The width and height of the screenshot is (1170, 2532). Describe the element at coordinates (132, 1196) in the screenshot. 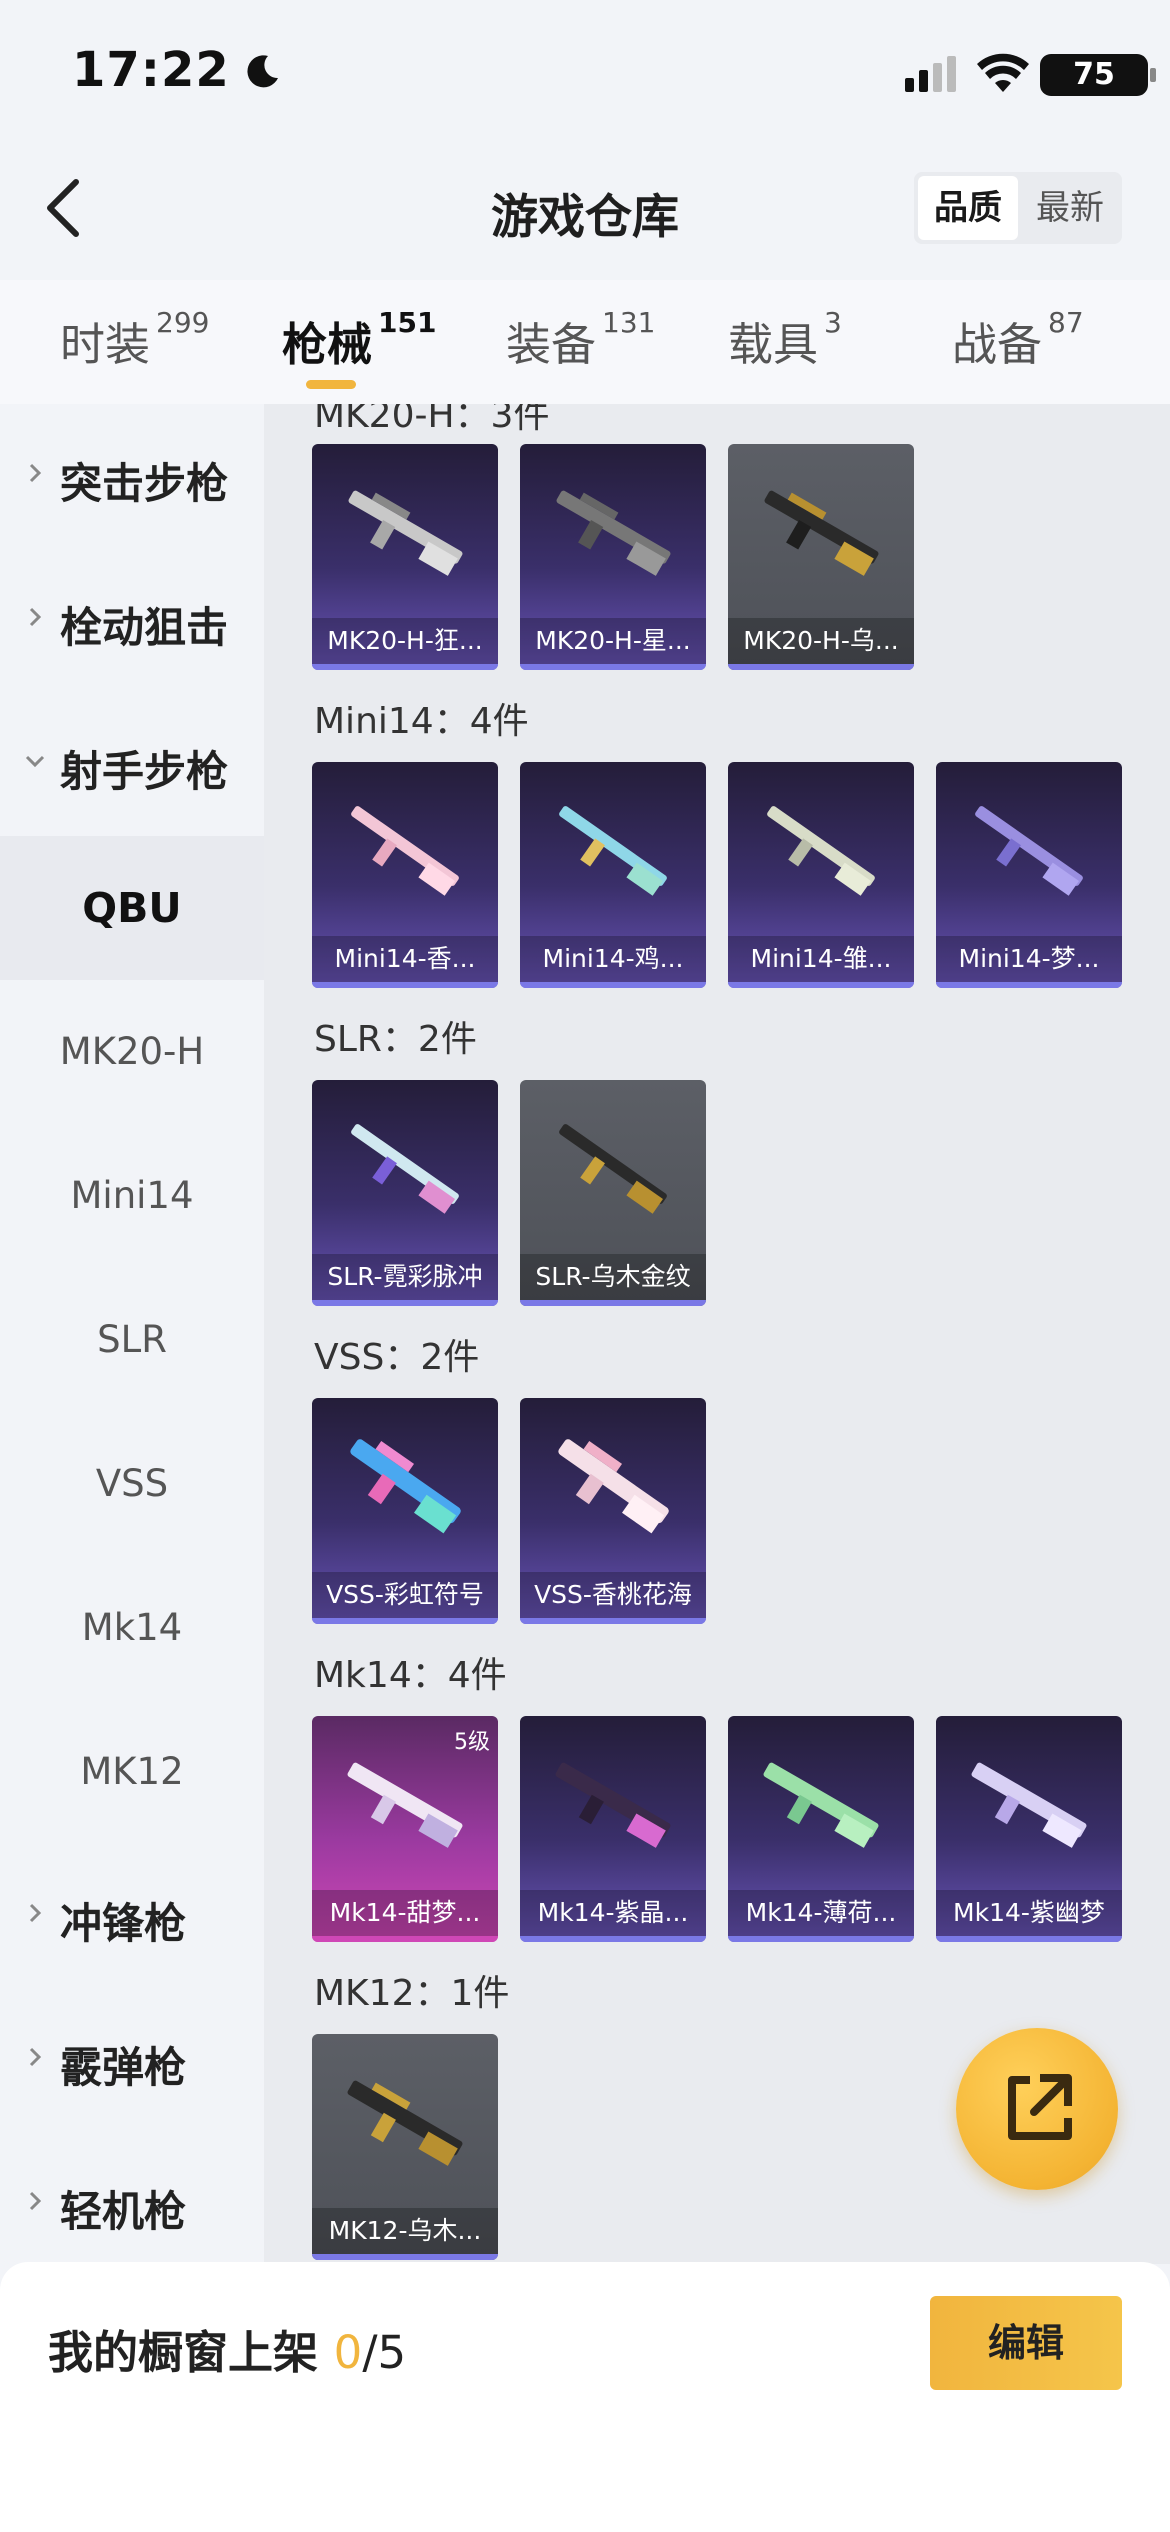

I see `sidebar-sub-mini14: Mini14` at that location.